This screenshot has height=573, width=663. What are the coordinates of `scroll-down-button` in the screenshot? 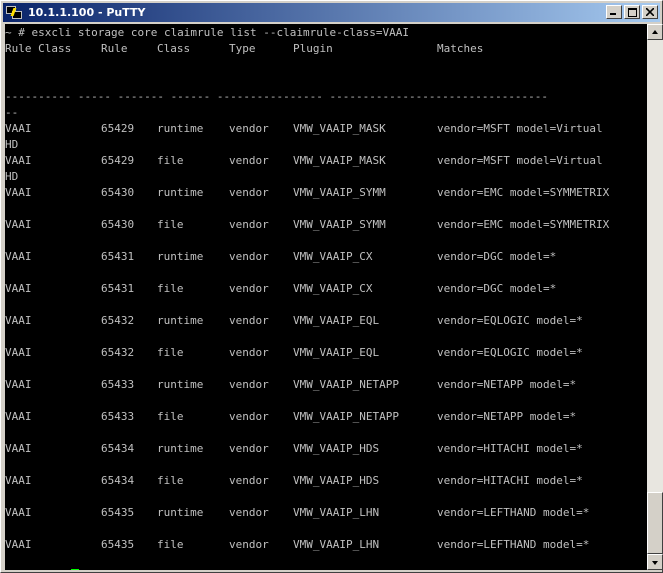 It's located at (655, 562).